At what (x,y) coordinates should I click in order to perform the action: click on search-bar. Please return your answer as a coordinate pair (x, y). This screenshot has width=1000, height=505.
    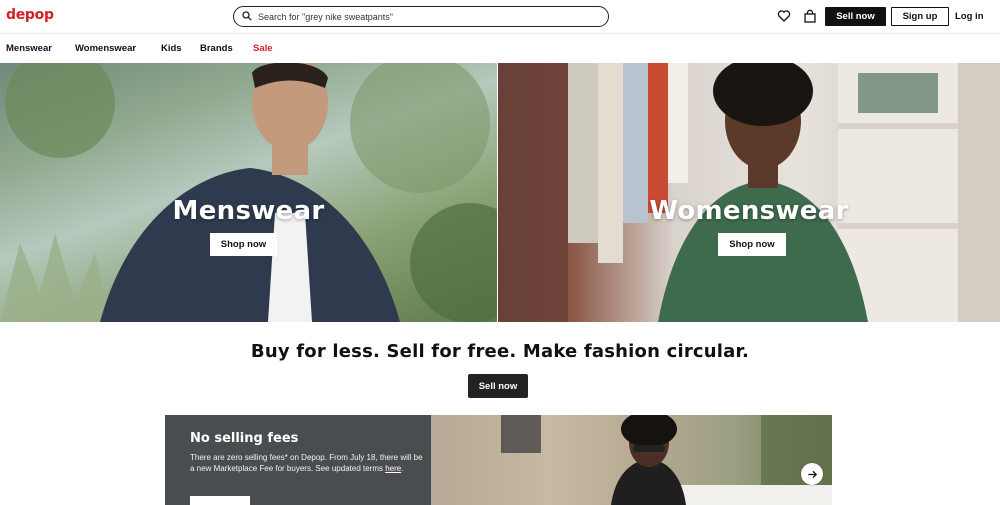
    Looking at the image, I should click on (421, 16).